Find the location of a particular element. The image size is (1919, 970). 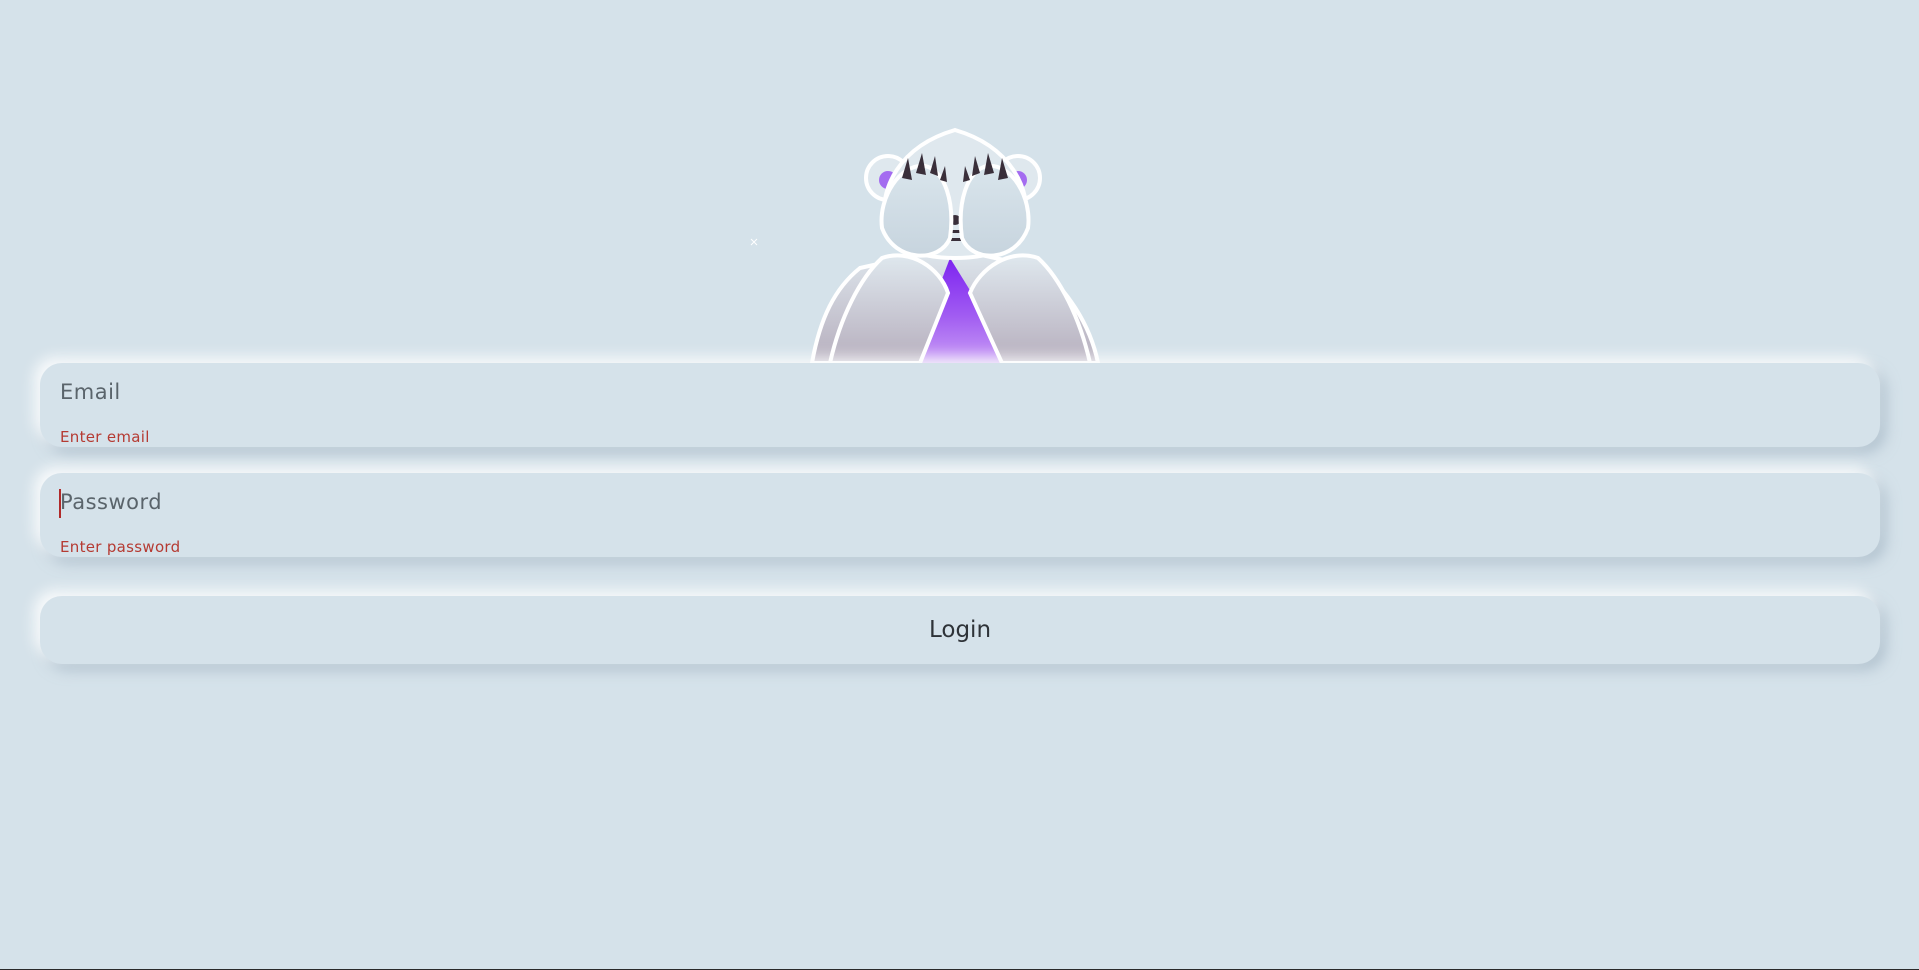

login-button: Login is located at coordinates (960, 630).